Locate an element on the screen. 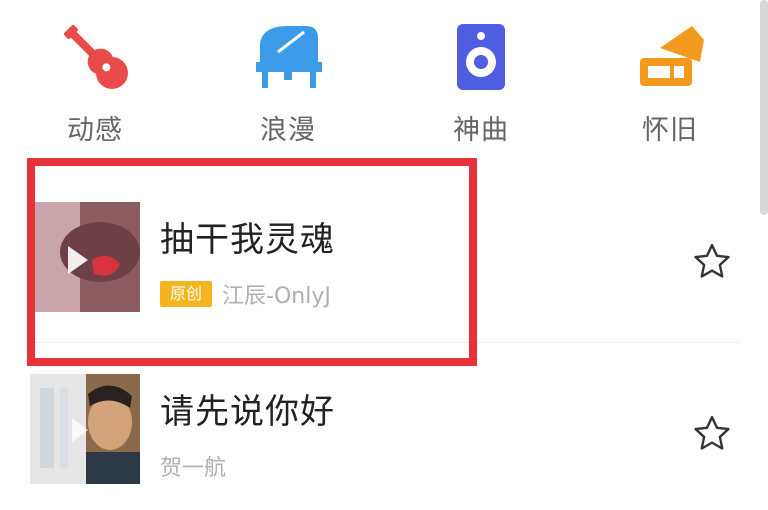 The width and height of the screenshot is (768, 510). category-item-dynamic: 动感 is located at coordinates (95, 82).